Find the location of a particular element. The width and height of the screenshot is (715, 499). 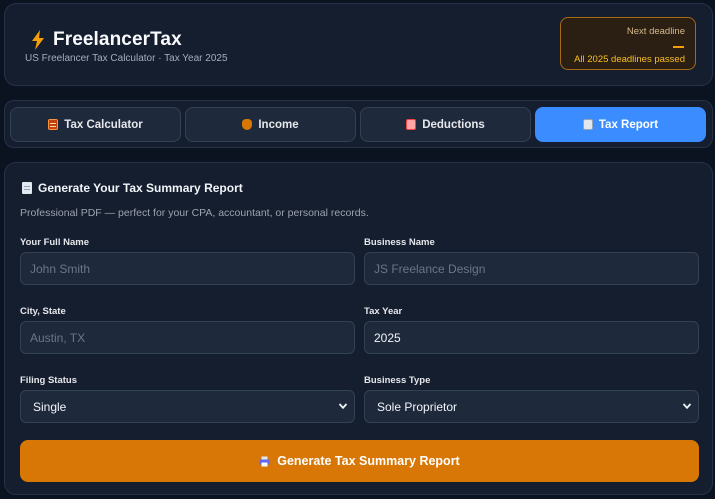

lightning-bolt-icon is located at coordinates (38, 40).